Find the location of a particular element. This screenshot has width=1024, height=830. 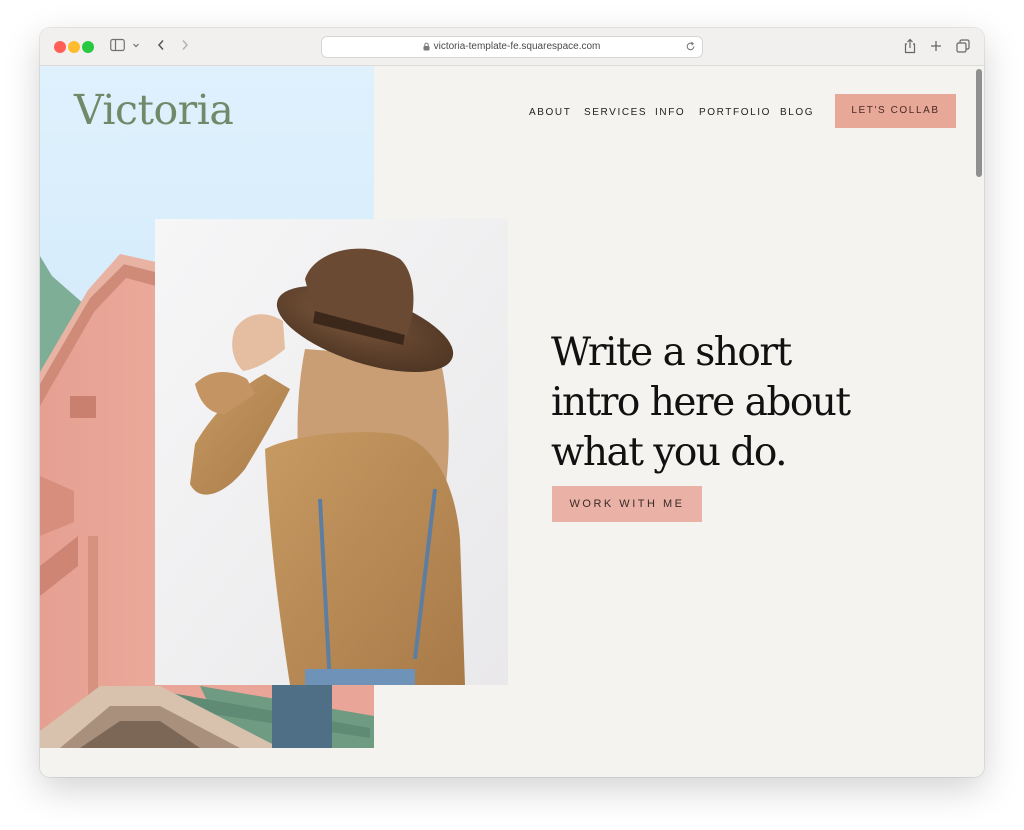

lock-icon is located at coordinates (426, 46).